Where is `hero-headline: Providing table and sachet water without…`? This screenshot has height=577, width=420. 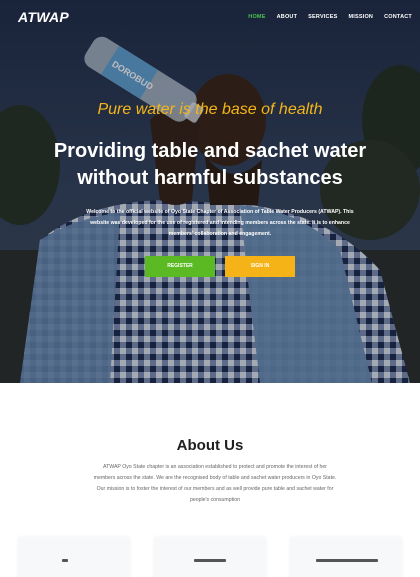 hero-headline: Providing table and sachet water without… is located at coordinates (210, 164).